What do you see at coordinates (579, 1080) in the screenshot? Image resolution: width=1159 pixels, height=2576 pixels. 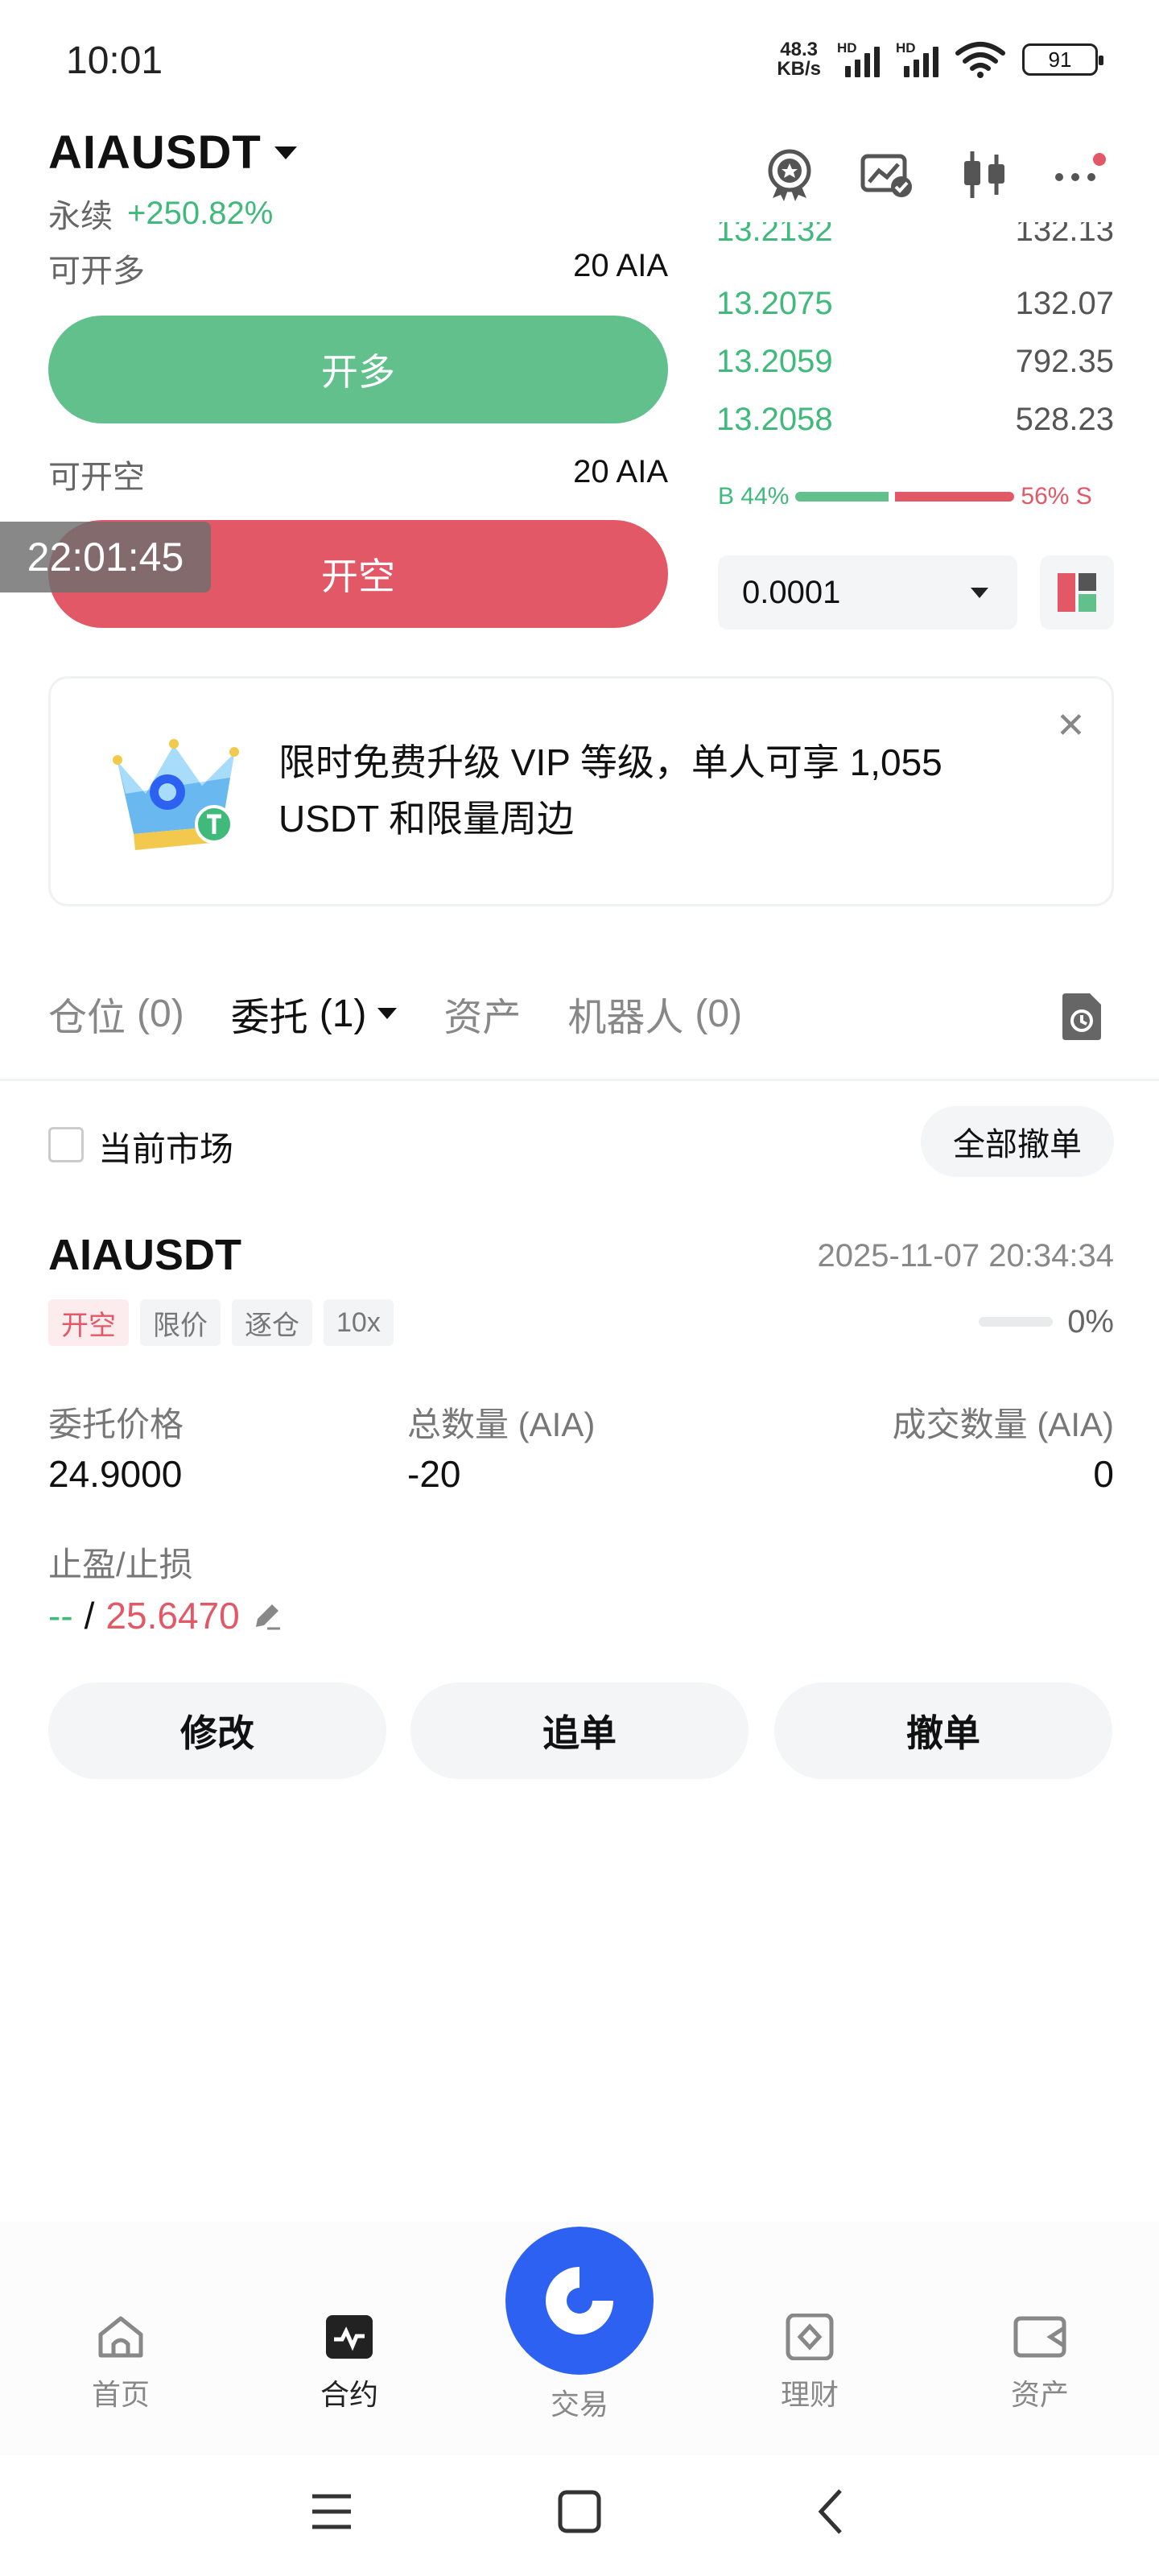 I see `divider` at bounding box center [579, 1080].